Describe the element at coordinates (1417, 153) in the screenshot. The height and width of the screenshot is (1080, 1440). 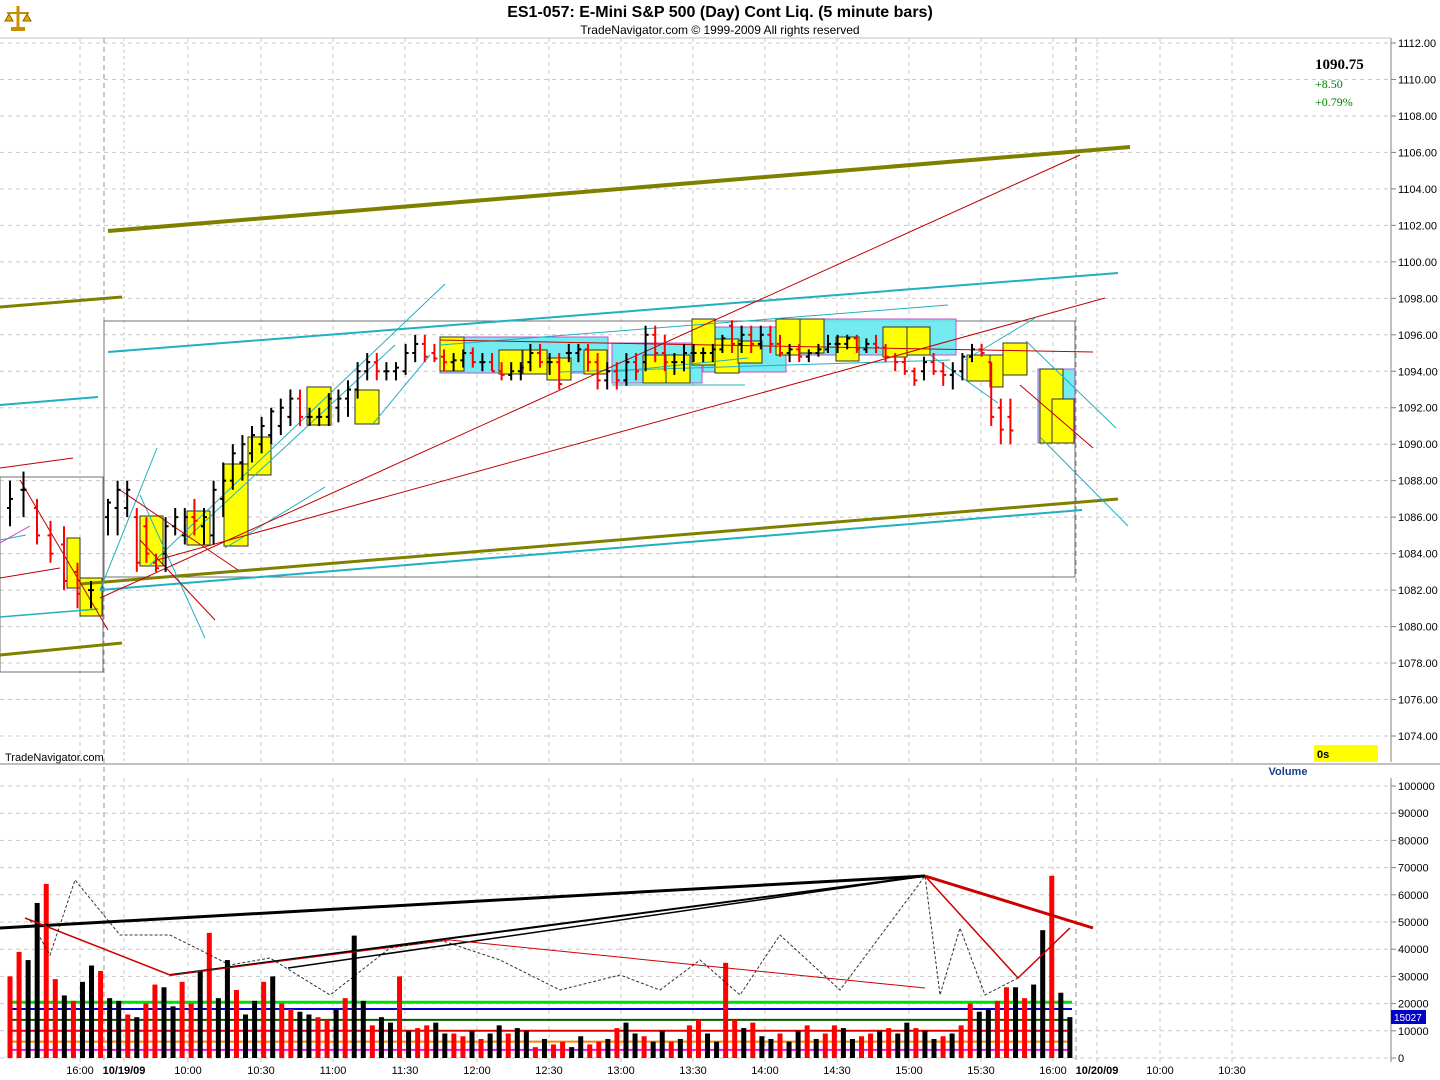
I see `price-tick-label: 1106.00` at that location.